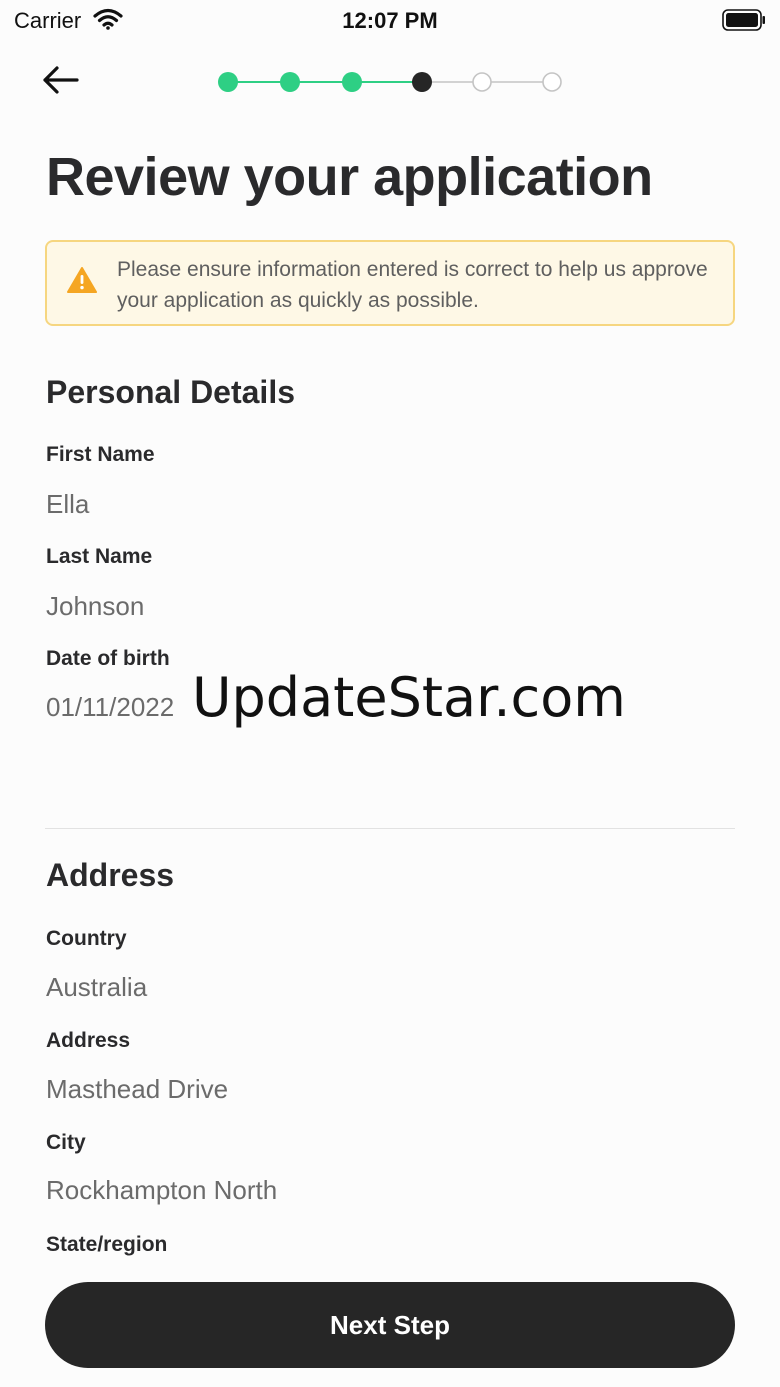 The height and width of the screenshot is (1387, 780). Describe the element at coordinates (390, 1325) in the screenshot. I see `next-step-button: Next Step` at that location.